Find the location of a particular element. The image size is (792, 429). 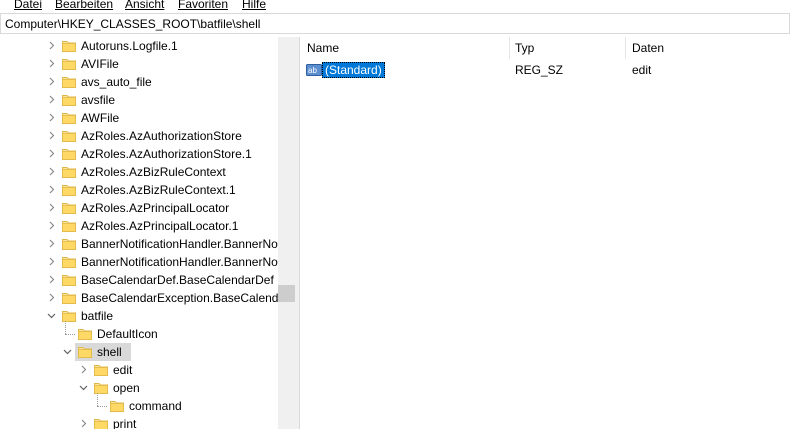

tree-item: AzRoles.AzAuthorizationStore.1 is located at coordinates (139, 154).